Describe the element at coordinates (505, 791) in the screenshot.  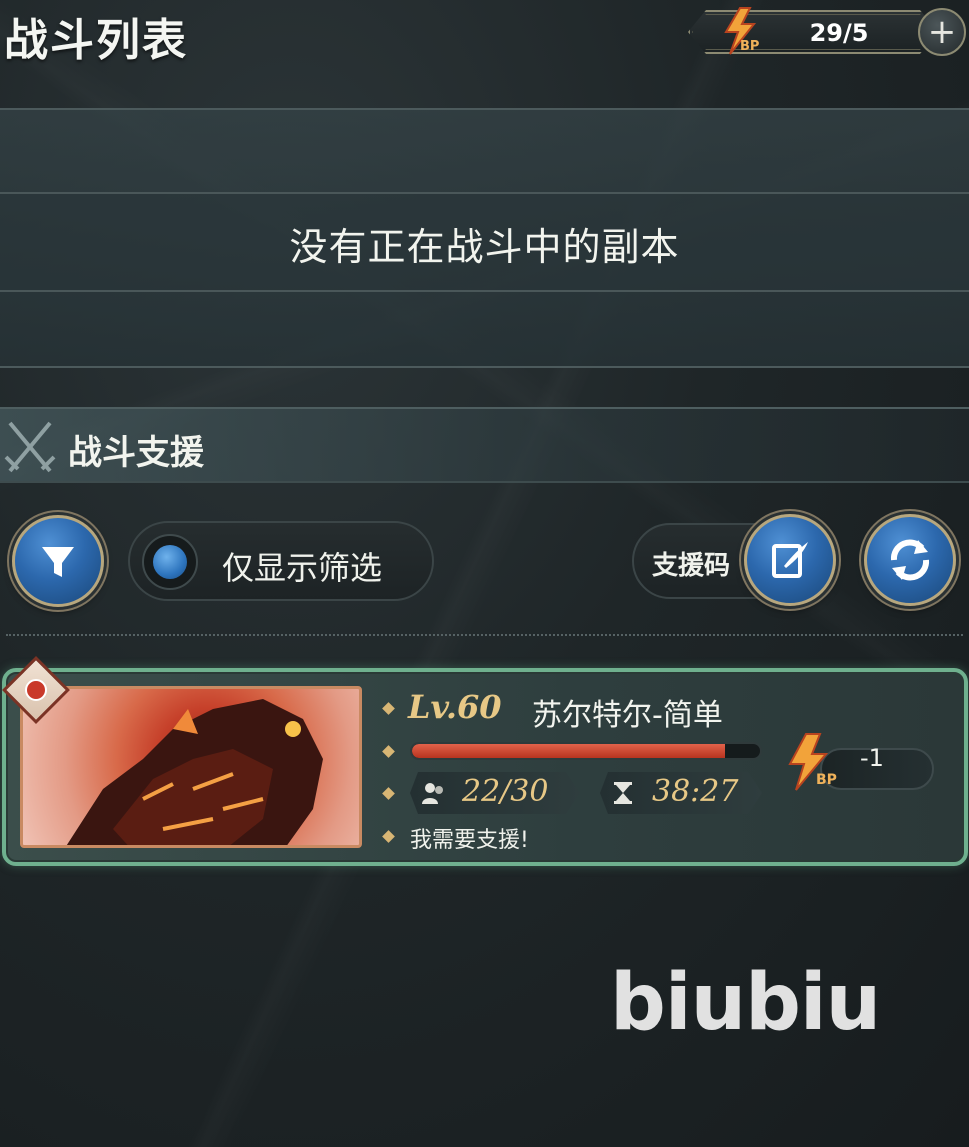
I see `players-count: 22/30` at that location.